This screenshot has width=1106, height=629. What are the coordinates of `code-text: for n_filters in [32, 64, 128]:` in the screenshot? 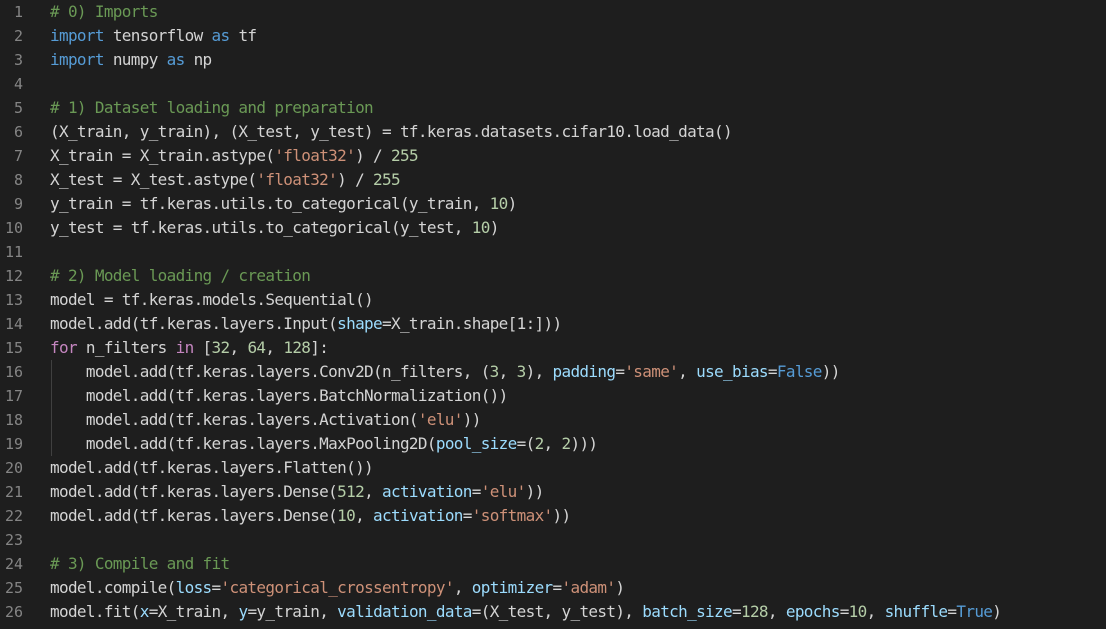 It's located at (189, 348).